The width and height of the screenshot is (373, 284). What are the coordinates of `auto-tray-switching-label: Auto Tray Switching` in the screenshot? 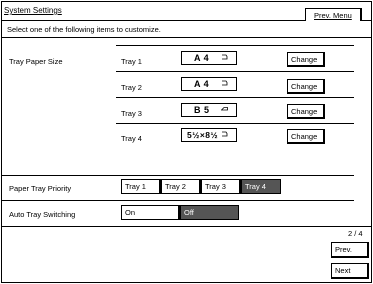 It's located at (42, 214).